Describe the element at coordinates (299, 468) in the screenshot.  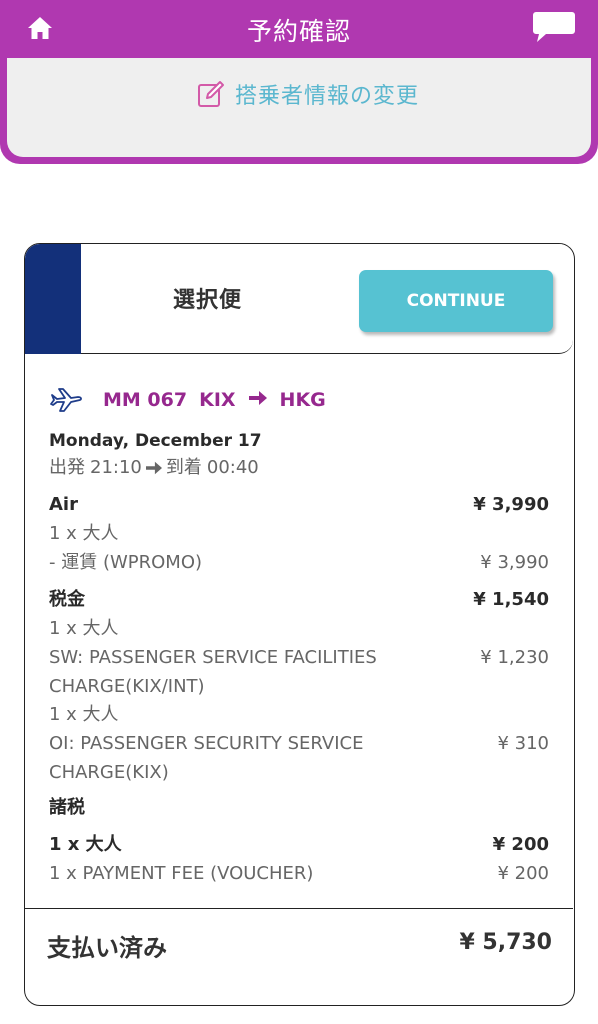
I see `flight-times-row: 出発 21:10 到着 00:40` at that location.